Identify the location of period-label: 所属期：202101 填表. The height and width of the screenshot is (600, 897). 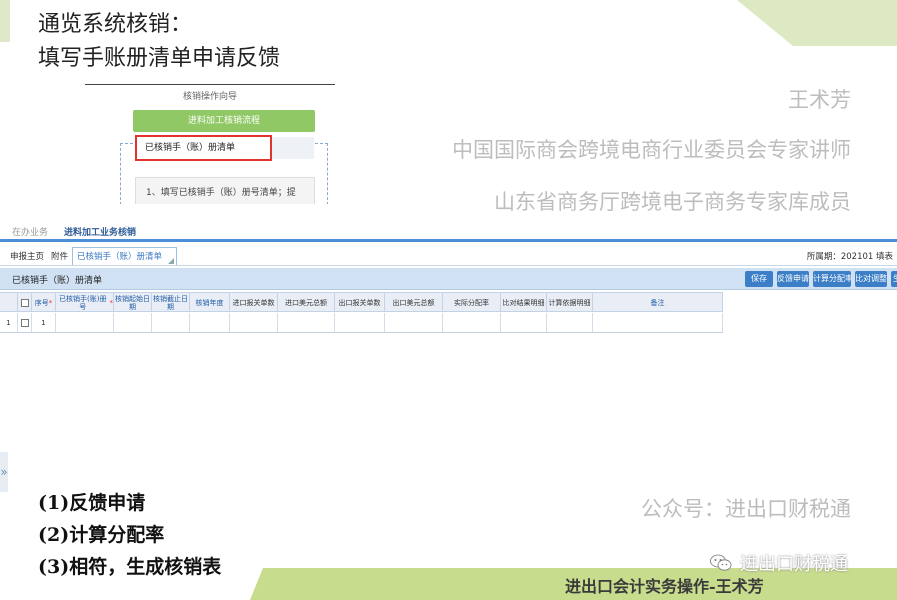
(849, 257).